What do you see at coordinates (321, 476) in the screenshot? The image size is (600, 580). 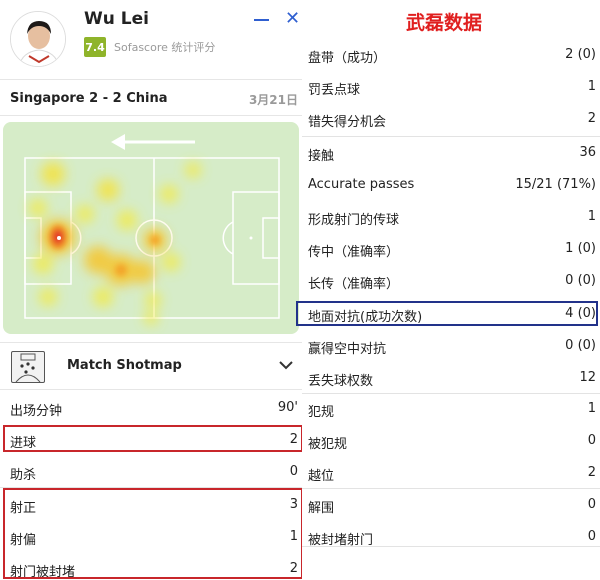 I see `stat-label: 越位` at bounding box center [321, 476].